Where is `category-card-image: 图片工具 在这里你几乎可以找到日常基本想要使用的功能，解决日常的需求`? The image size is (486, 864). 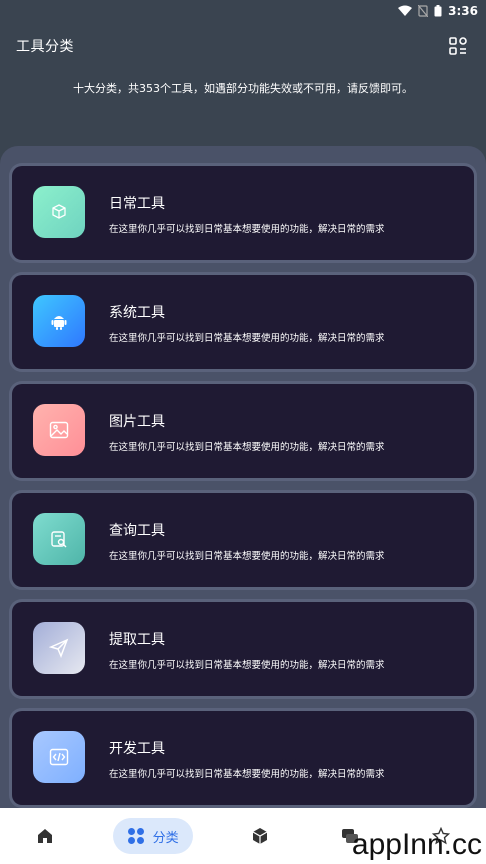
category-card-image: 图片工具 在这里你几乎可以找到日常基本想要使用的功能，解决日常的需求 is located at coordinates (243, 431).